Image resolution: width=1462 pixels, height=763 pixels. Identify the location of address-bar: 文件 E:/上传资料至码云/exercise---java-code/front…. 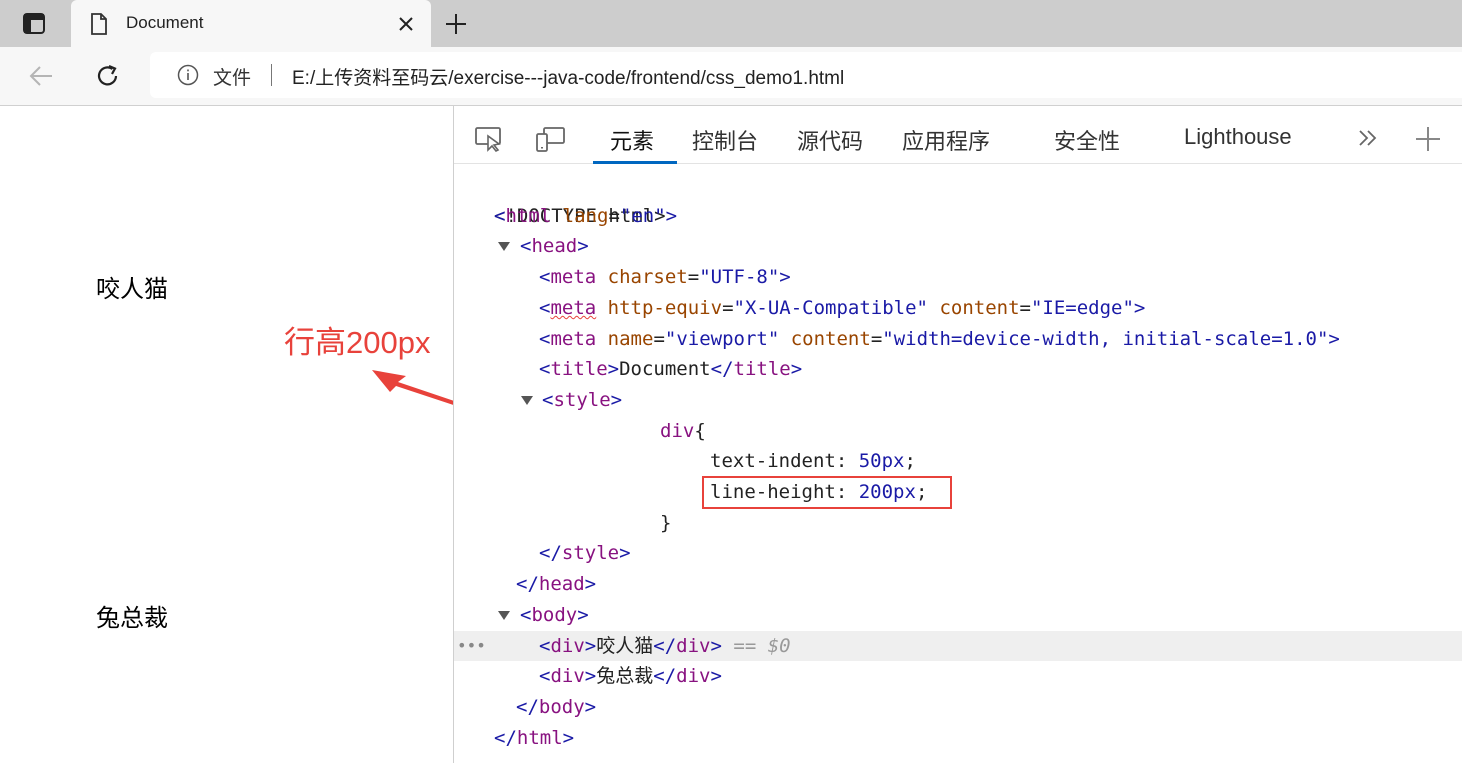
(806, 75).